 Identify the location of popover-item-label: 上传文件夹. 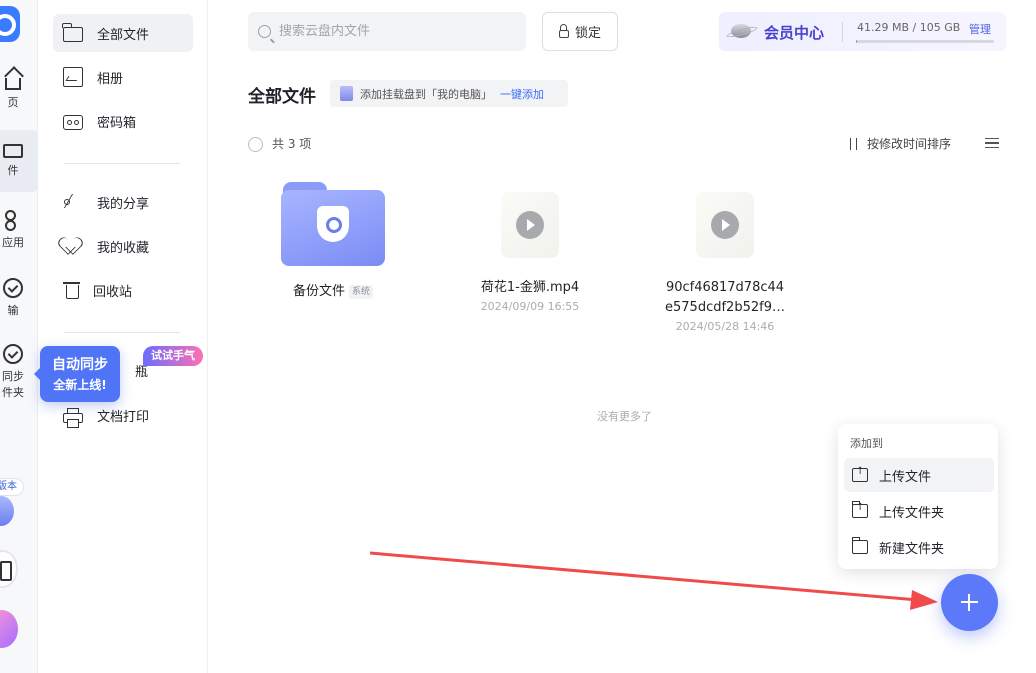
(912, 513).